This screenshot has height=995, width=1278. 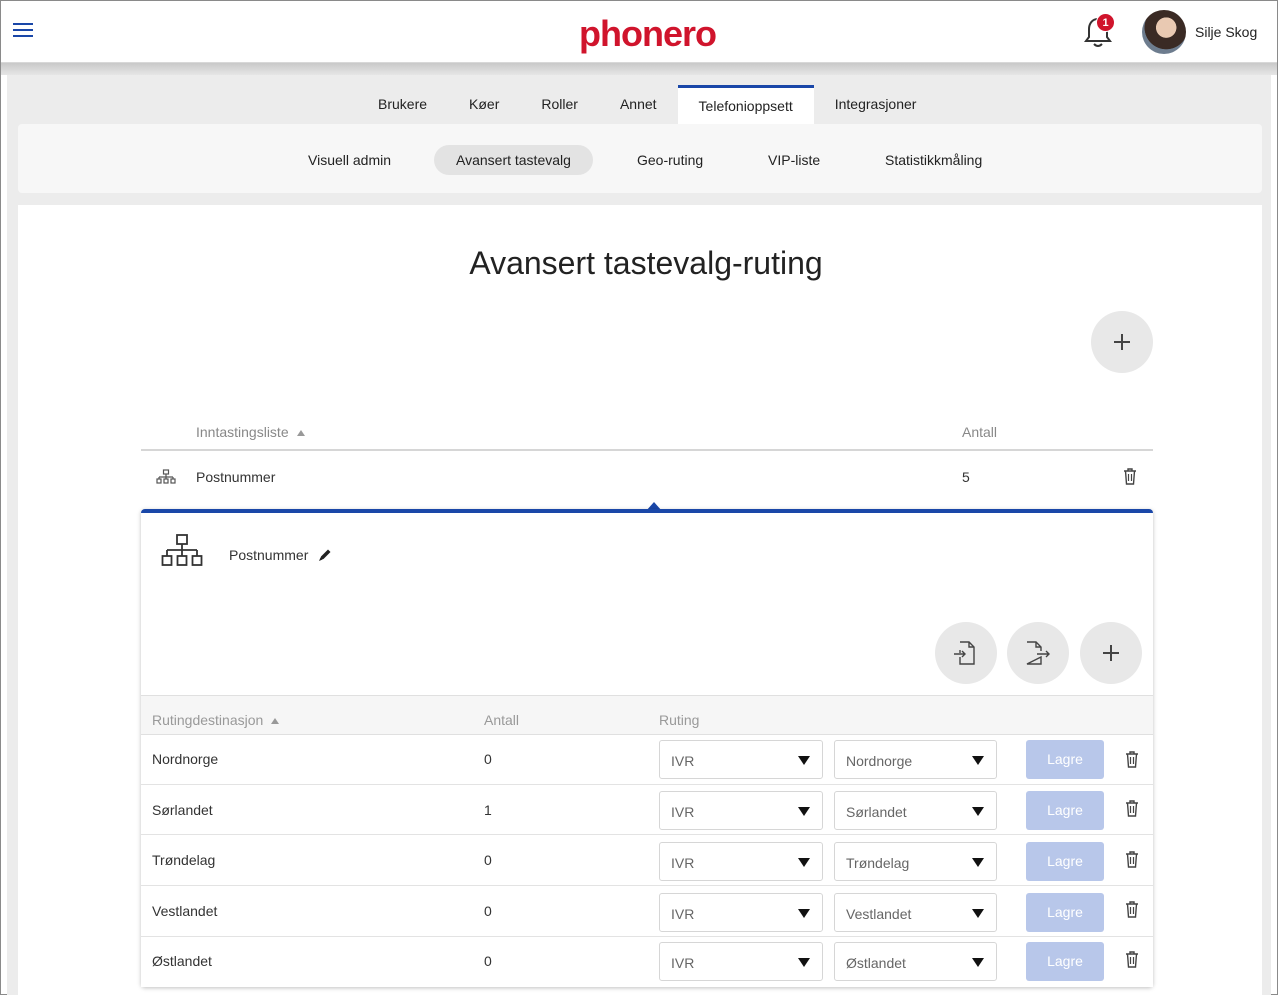 I want to click on tab-brukere: Brukere, so click(x=402, y=104).